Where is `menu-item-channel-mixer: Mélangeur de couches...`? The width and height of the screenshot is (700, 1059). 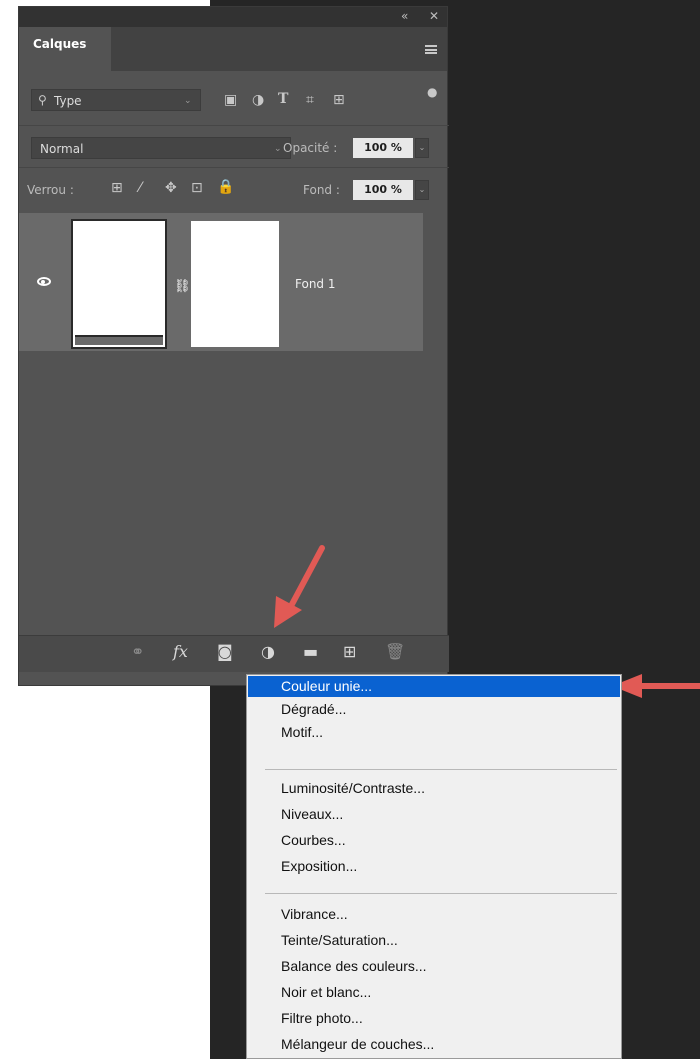
menu-item-channel-mixer: Mélangeur de couches... is located at coordinates (434, 1044).